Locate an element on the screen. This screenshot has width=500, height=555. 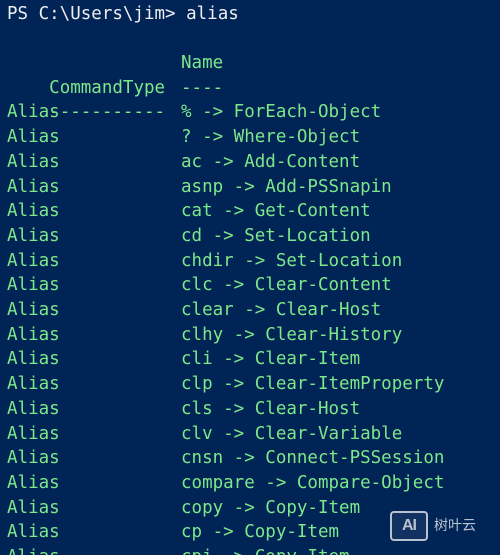
table-row: Alias clp -> Clear-ItemProperty is located at coordinates (225, 384).